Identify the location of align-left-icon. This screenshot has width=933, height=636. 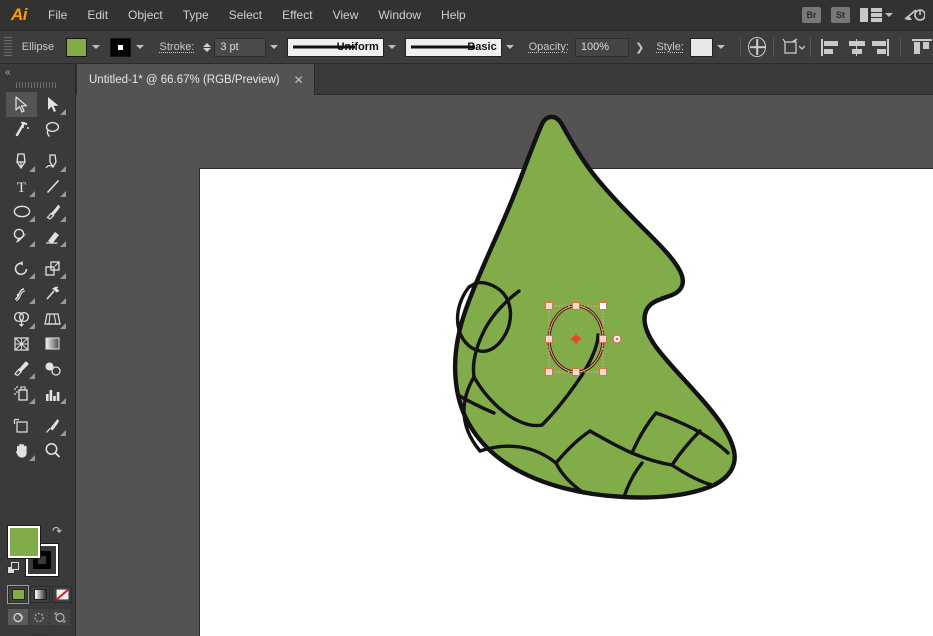
(830, 47).